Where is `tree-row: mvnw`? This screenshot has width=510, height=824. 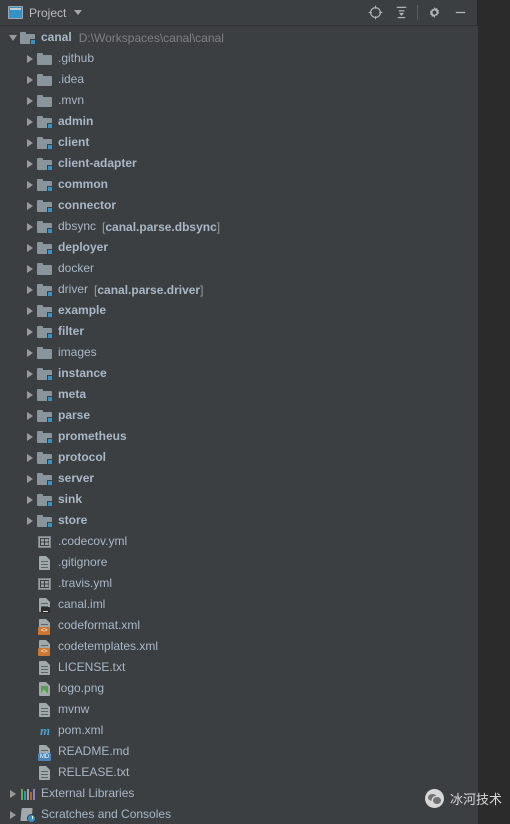 tree-row: mvnw is located at coordinates (239, 709).